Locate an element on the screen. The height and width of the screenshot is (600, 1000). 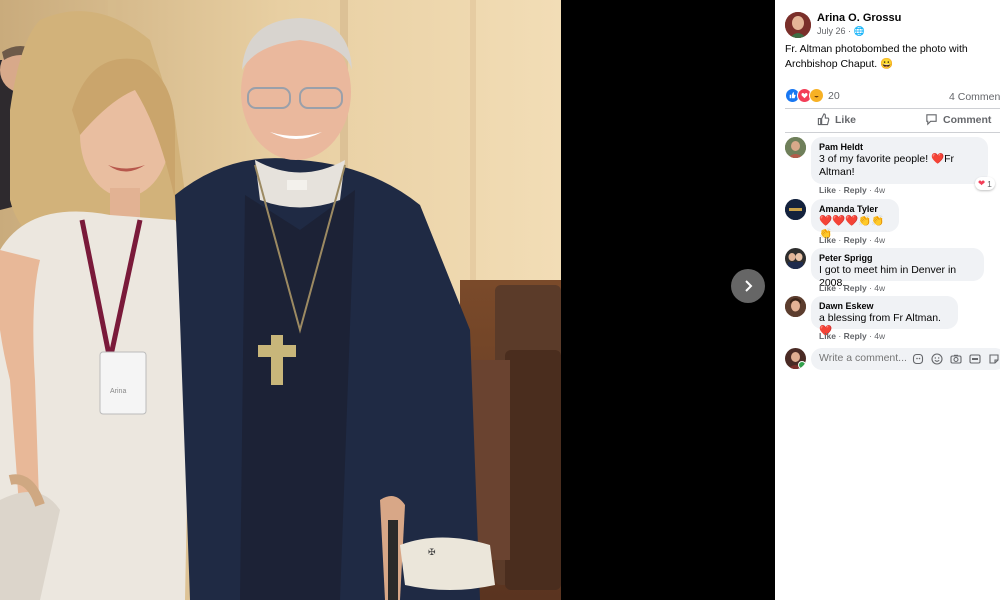
sticker-icon is located at coordinates (993, 358).